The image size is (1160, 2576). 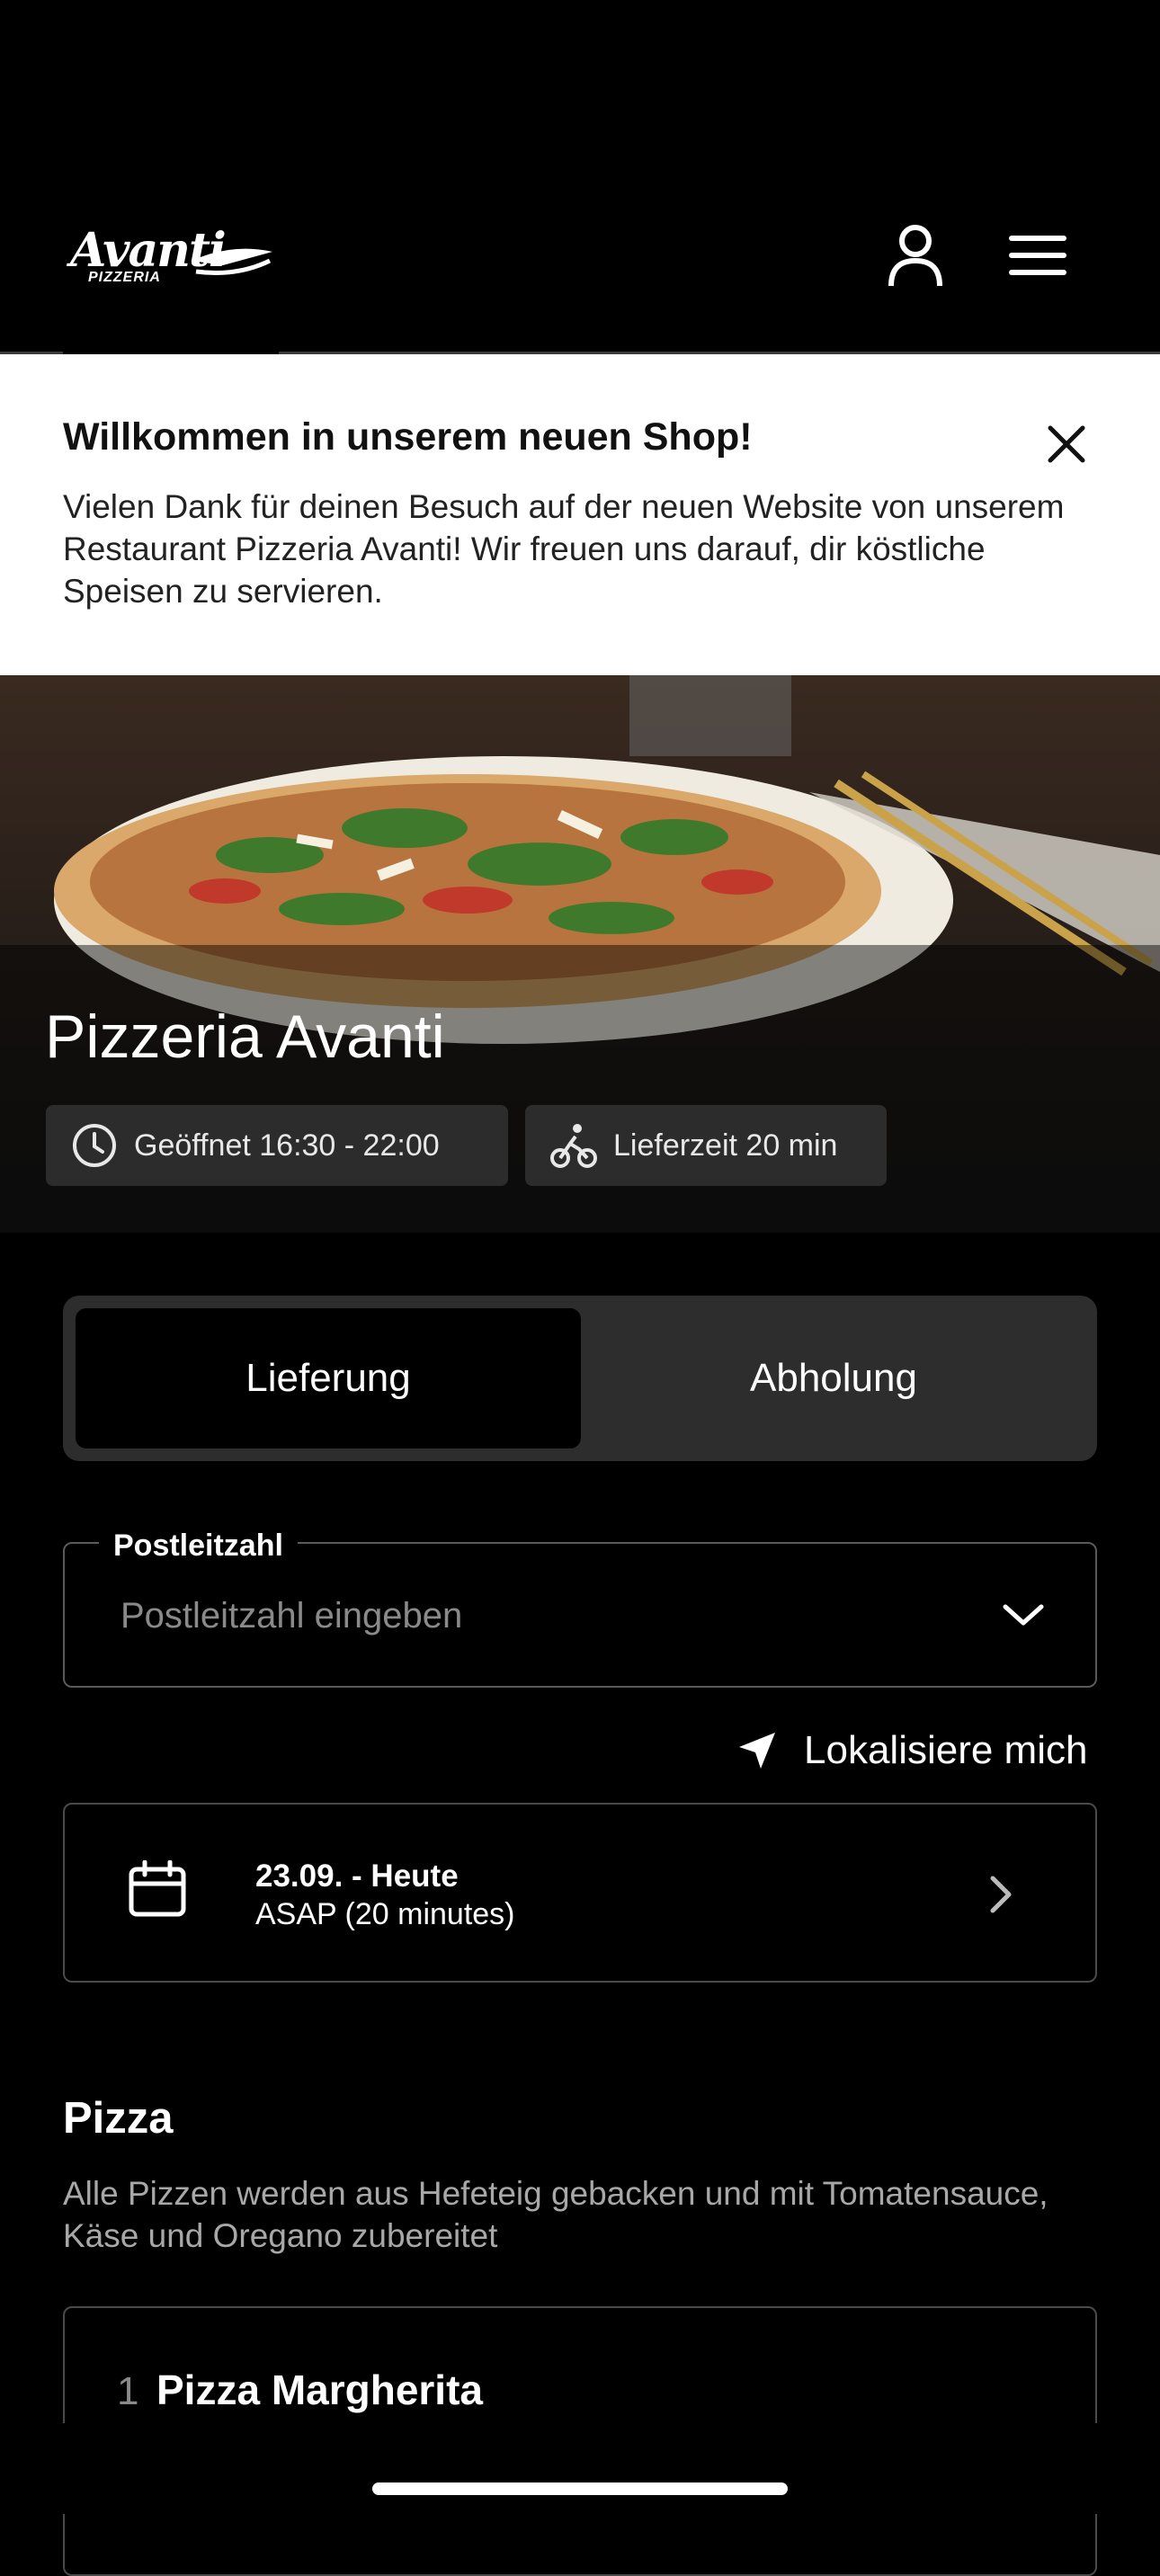 I want to click on pizza-slice-logo-icon, so click(x=232, y=262).